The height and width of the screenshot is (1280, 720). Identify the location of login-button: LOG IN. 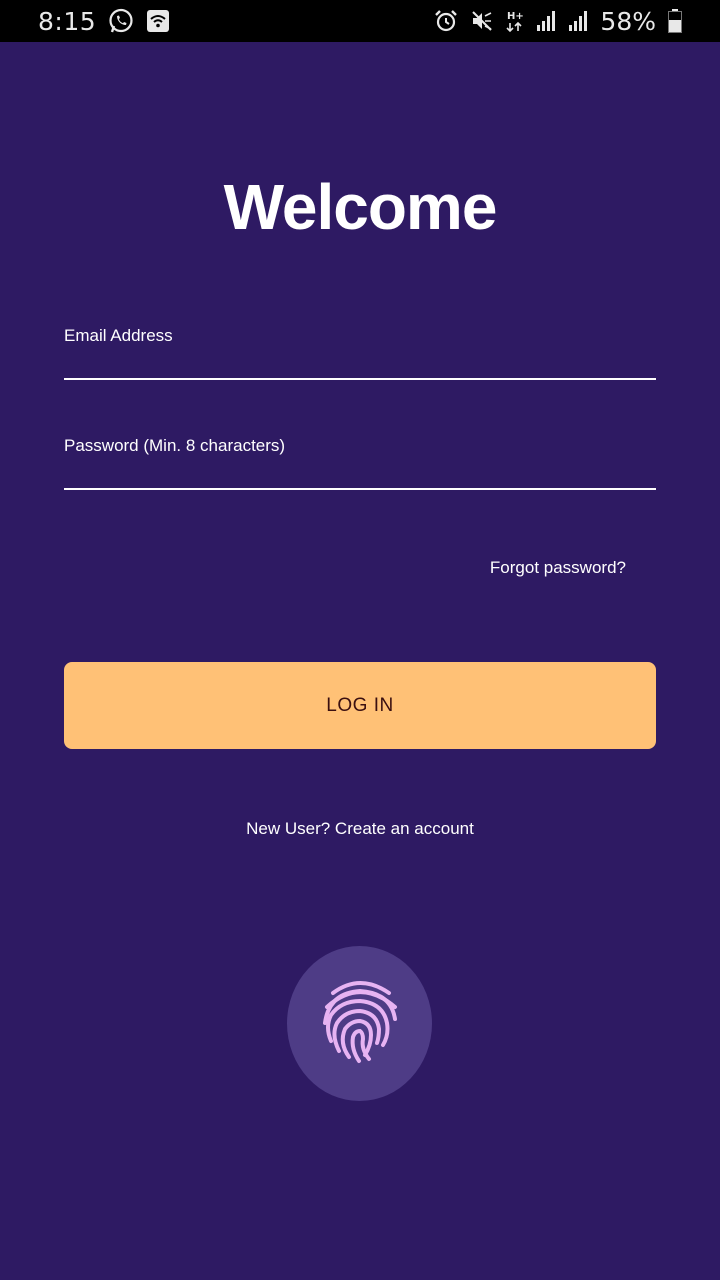
(360, 705).